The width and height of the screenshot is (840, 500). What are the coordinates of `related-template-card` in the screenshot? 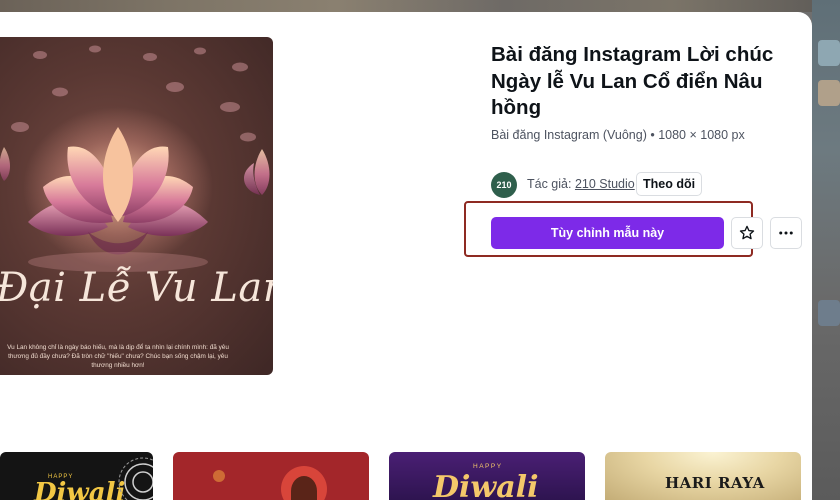 It's located at (271, 476).